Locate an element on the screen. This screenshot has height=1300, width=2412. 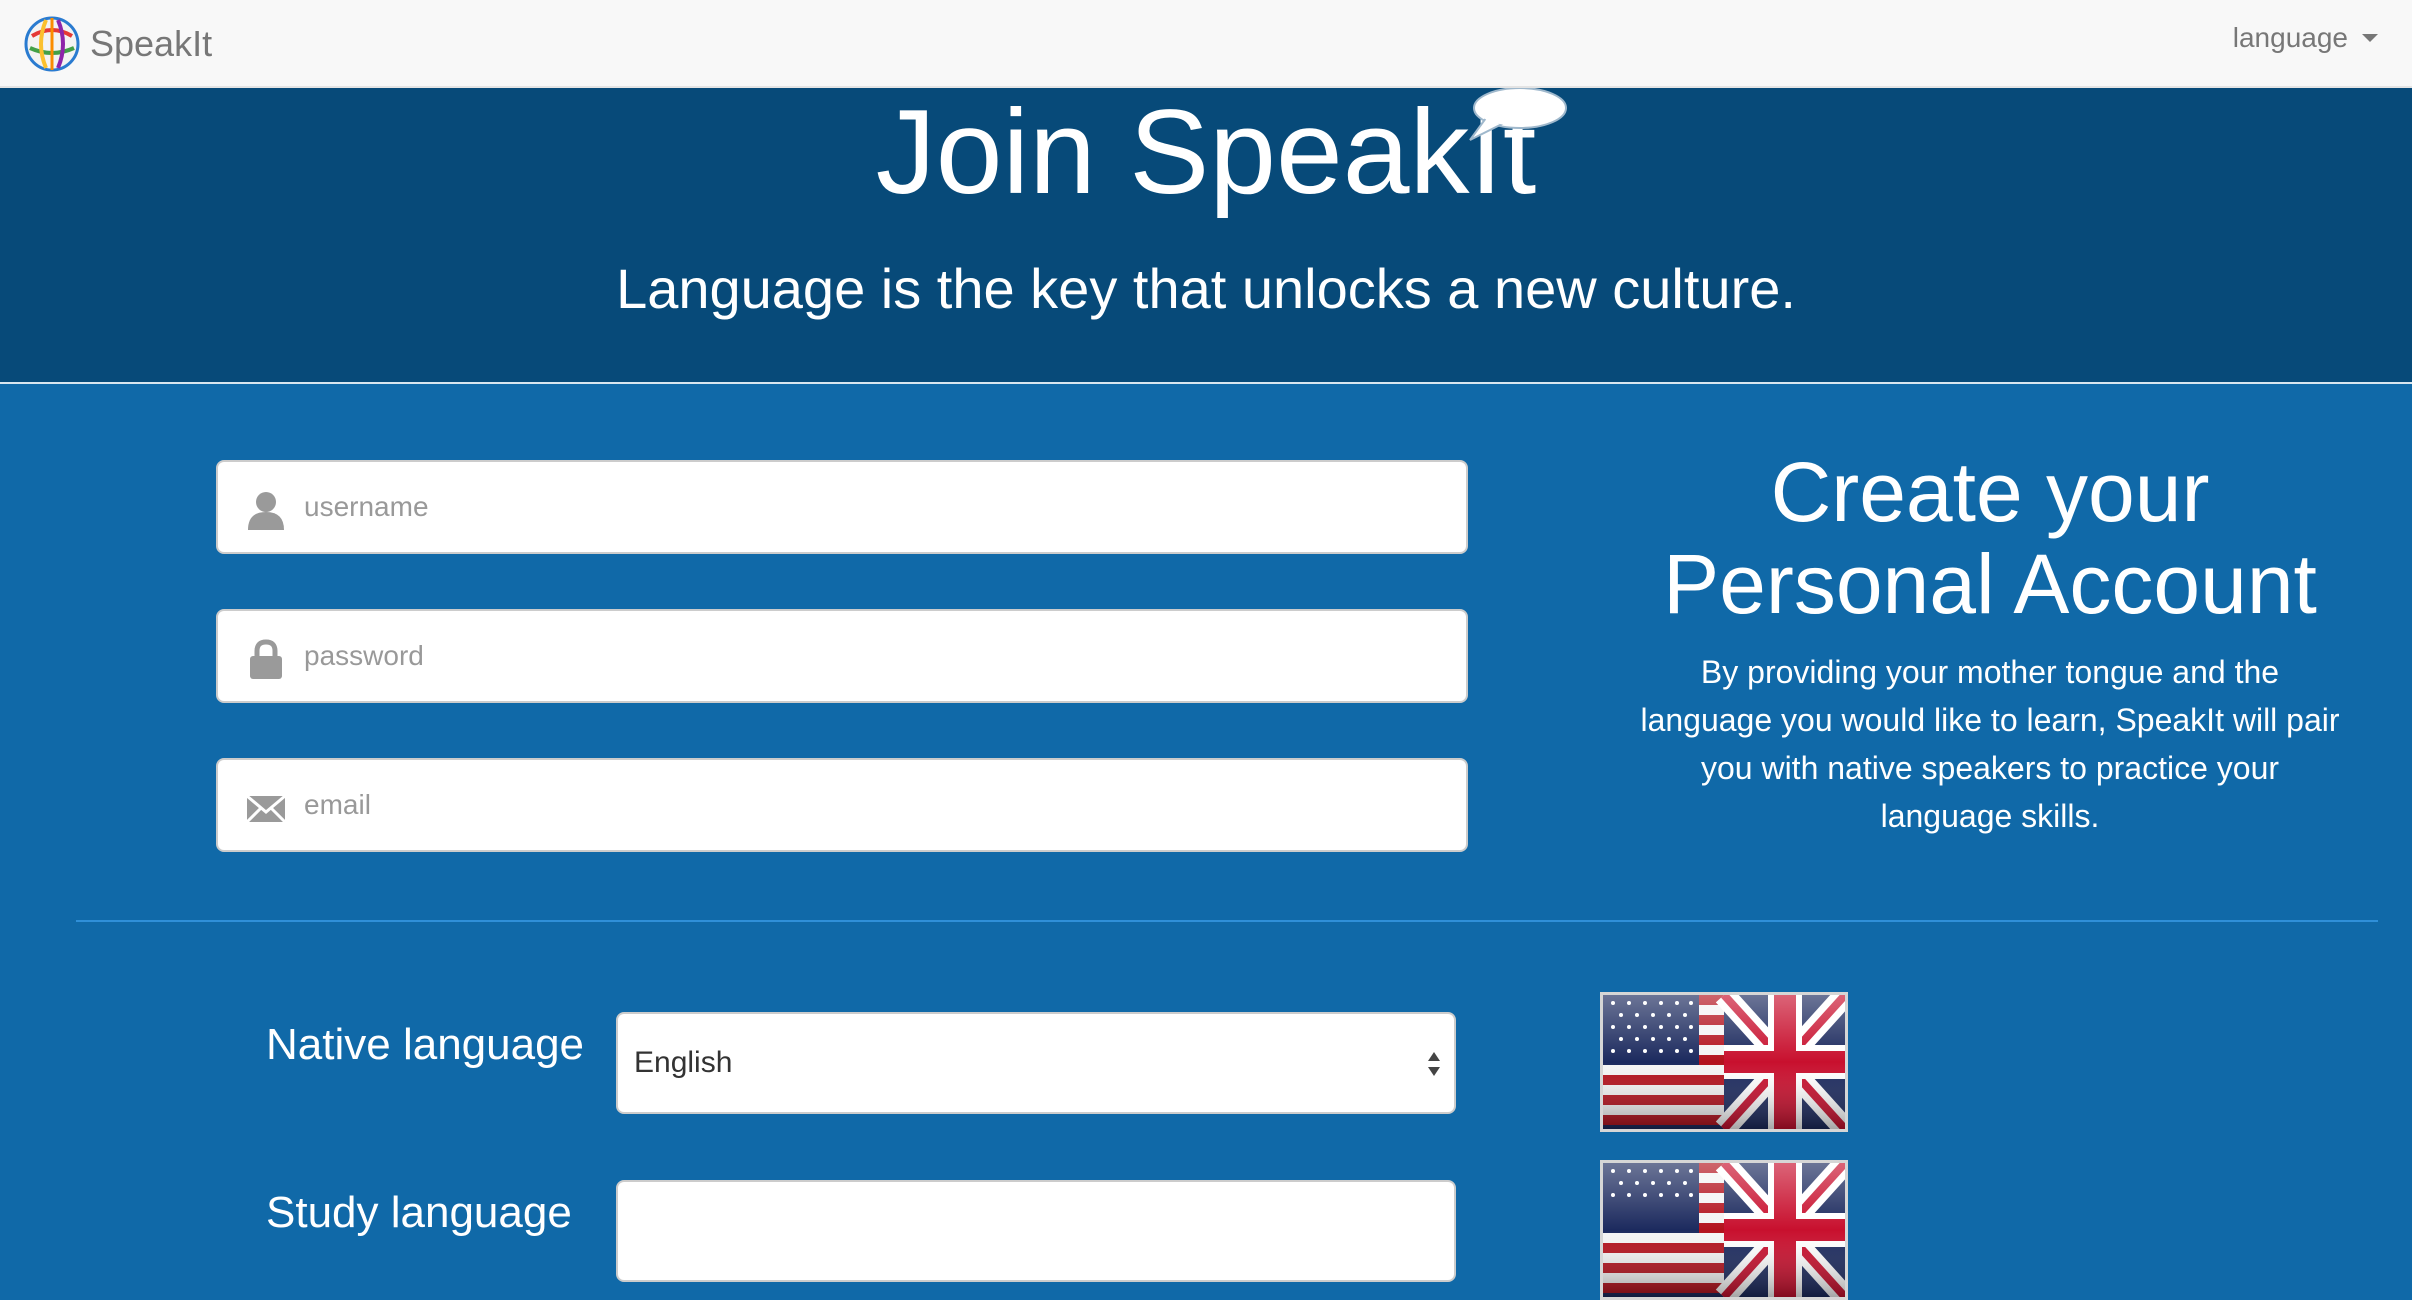
email-field is located at coordinates (842, 805).